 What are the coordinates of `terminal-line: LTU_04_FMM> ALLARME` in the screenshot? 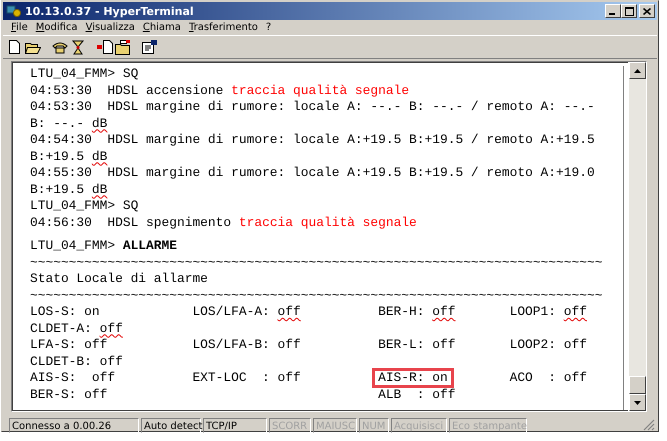 It's located at (104, 246).